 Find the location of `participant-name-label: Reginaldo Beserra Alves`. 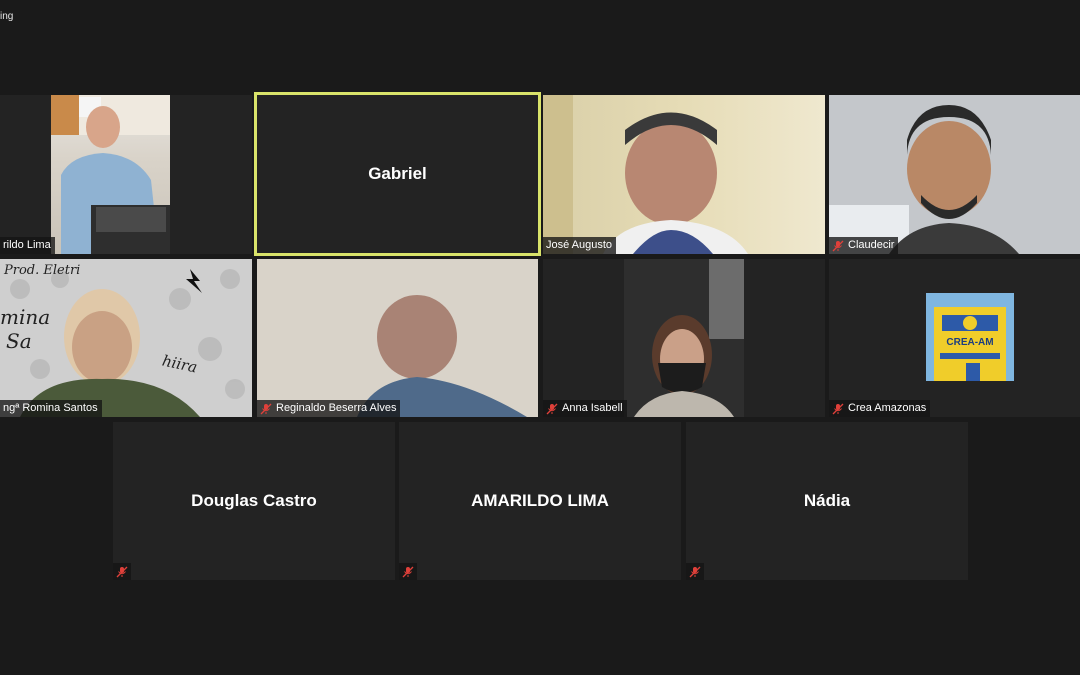

participant-name-label: Reginaldo Beserra Alves is located at coordinates (329, 408).